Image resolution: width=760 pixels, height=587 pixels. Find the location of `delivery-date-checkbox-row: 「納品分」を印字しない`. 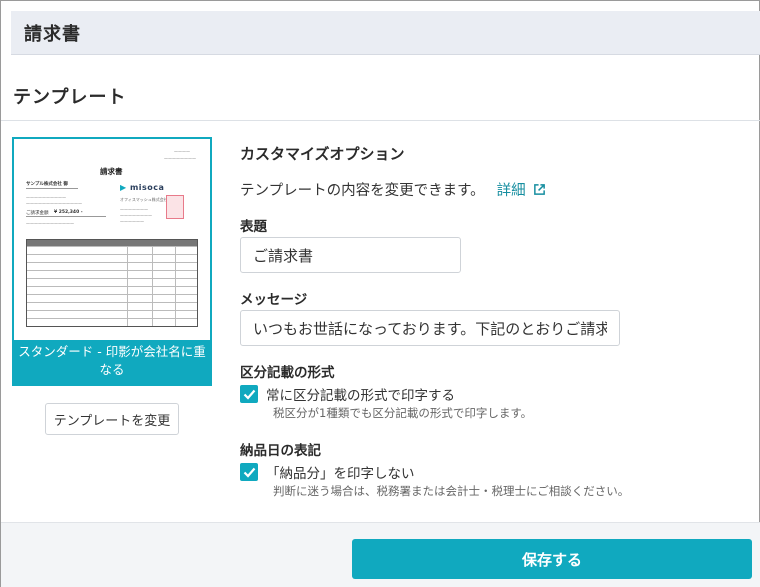

delivery-date-checkbox-row: 「納品分」を印字しない is located at coordinates (327, 472).